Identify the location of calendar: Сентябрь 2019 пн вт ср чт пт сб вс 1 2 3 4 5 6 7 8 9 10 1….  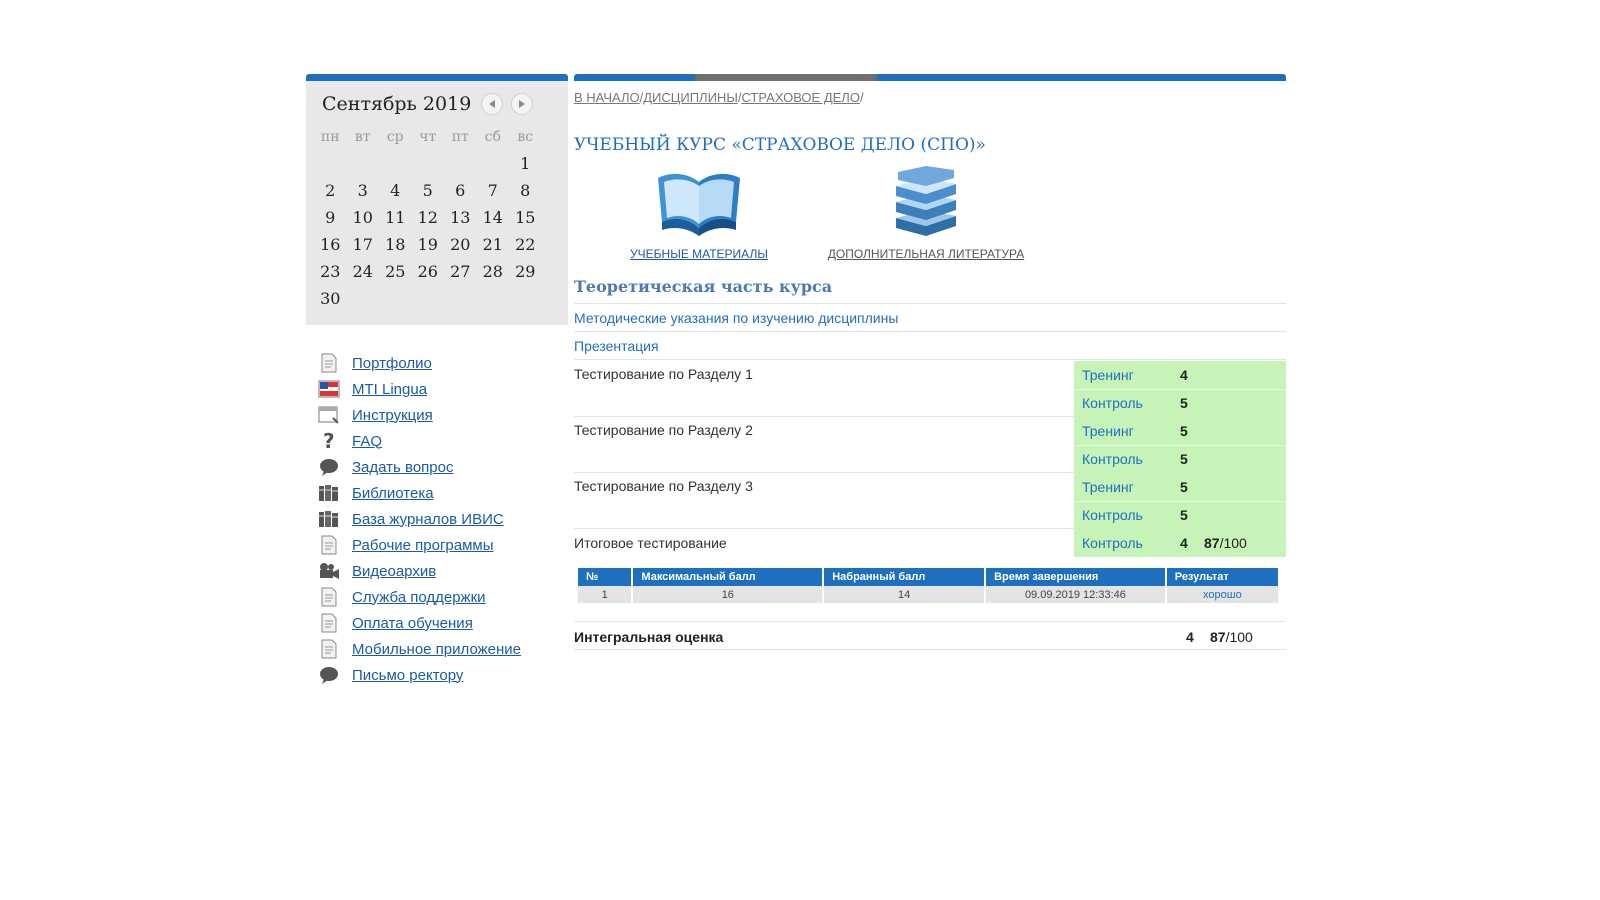
(437, 203).